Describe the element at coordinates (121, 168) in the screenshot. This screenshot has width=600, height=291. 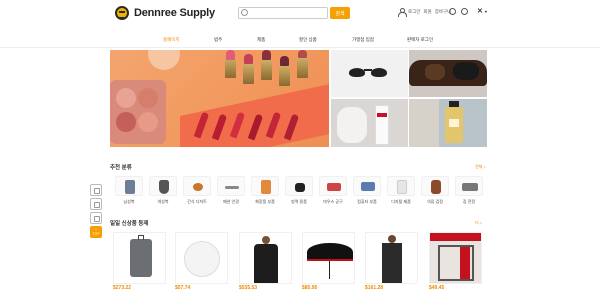
I see `categories-title: 추천 분류` at that location.